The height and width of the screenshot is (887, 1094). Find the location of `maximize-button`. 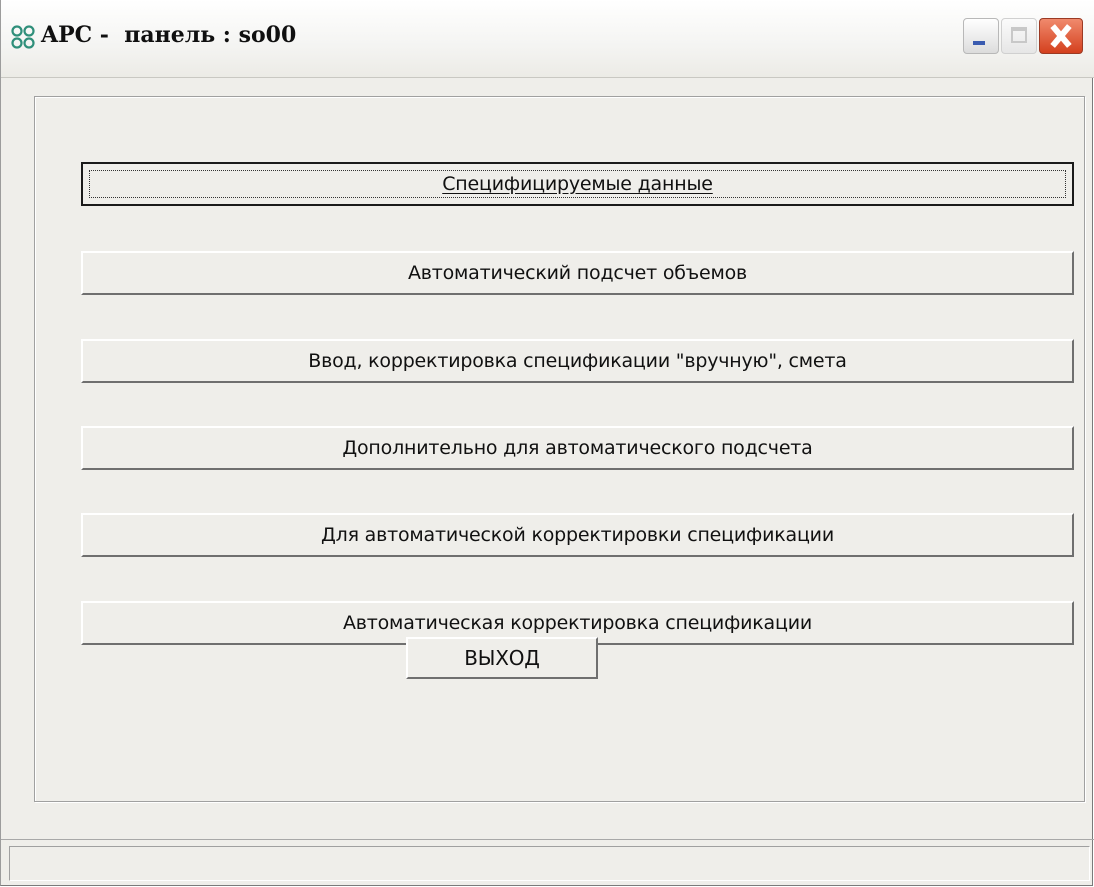

maximize-button is located at coordinates (1019, 36).